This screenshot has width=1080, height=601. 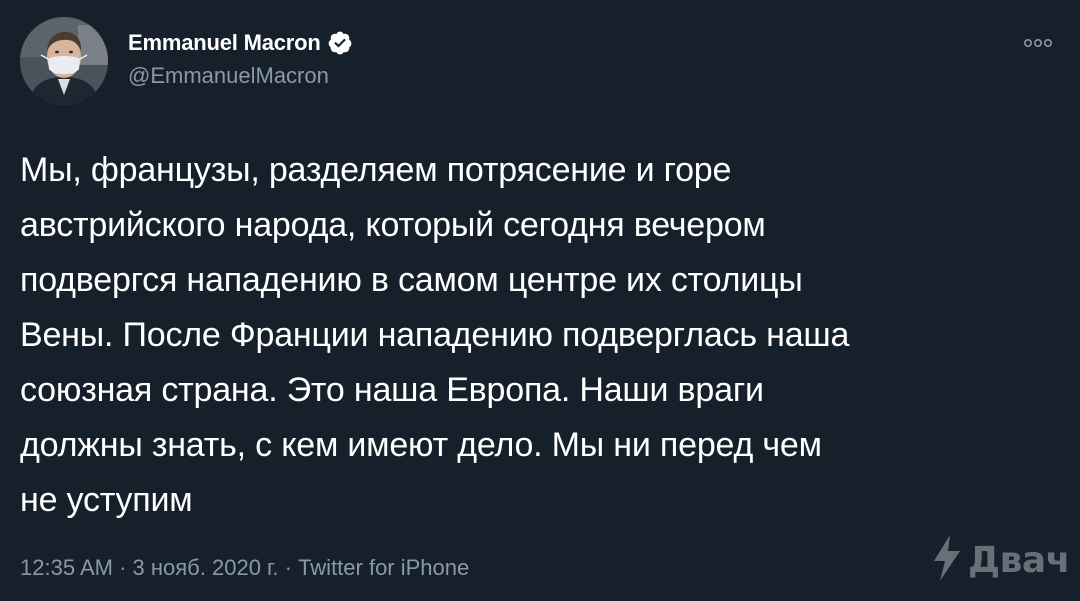 What do you see at coordinates (947, 560) in the screenshot?
I see `lightning-icon` at bounding box center [947, 560].